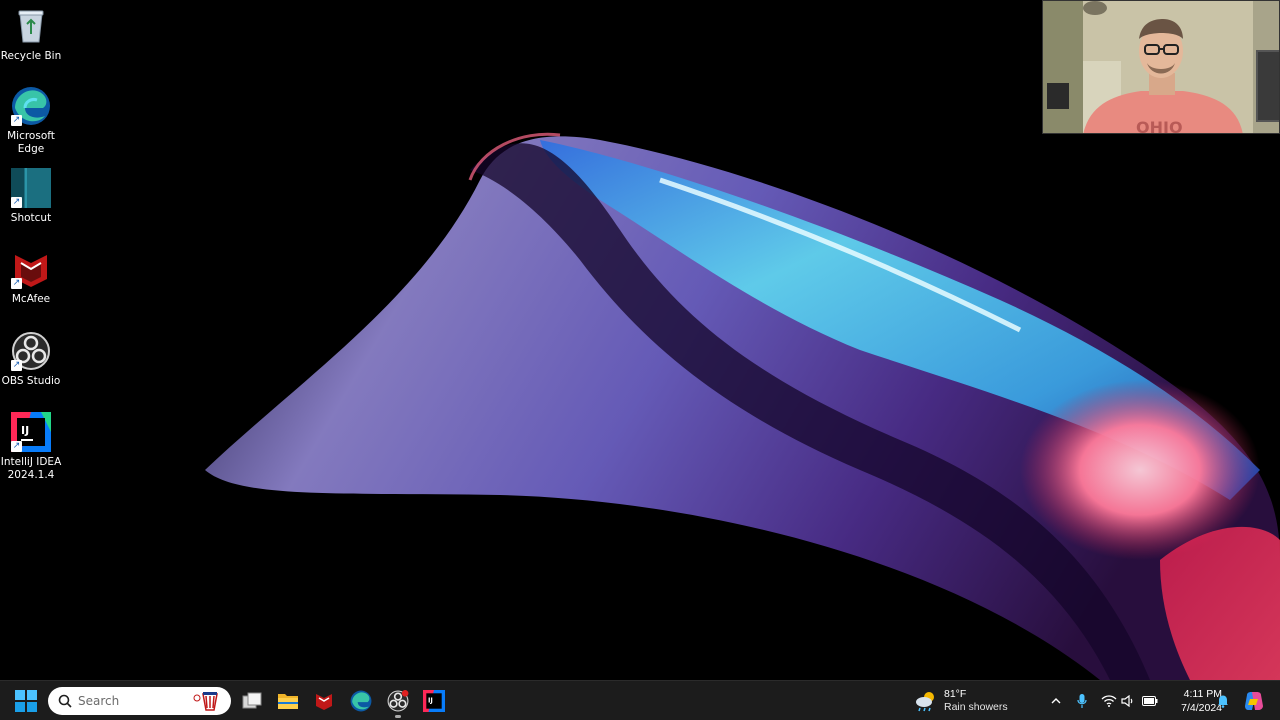 The height and width of the screenshot is (720, 1280). I want to click on wifi-icon, so click(1109, 701).